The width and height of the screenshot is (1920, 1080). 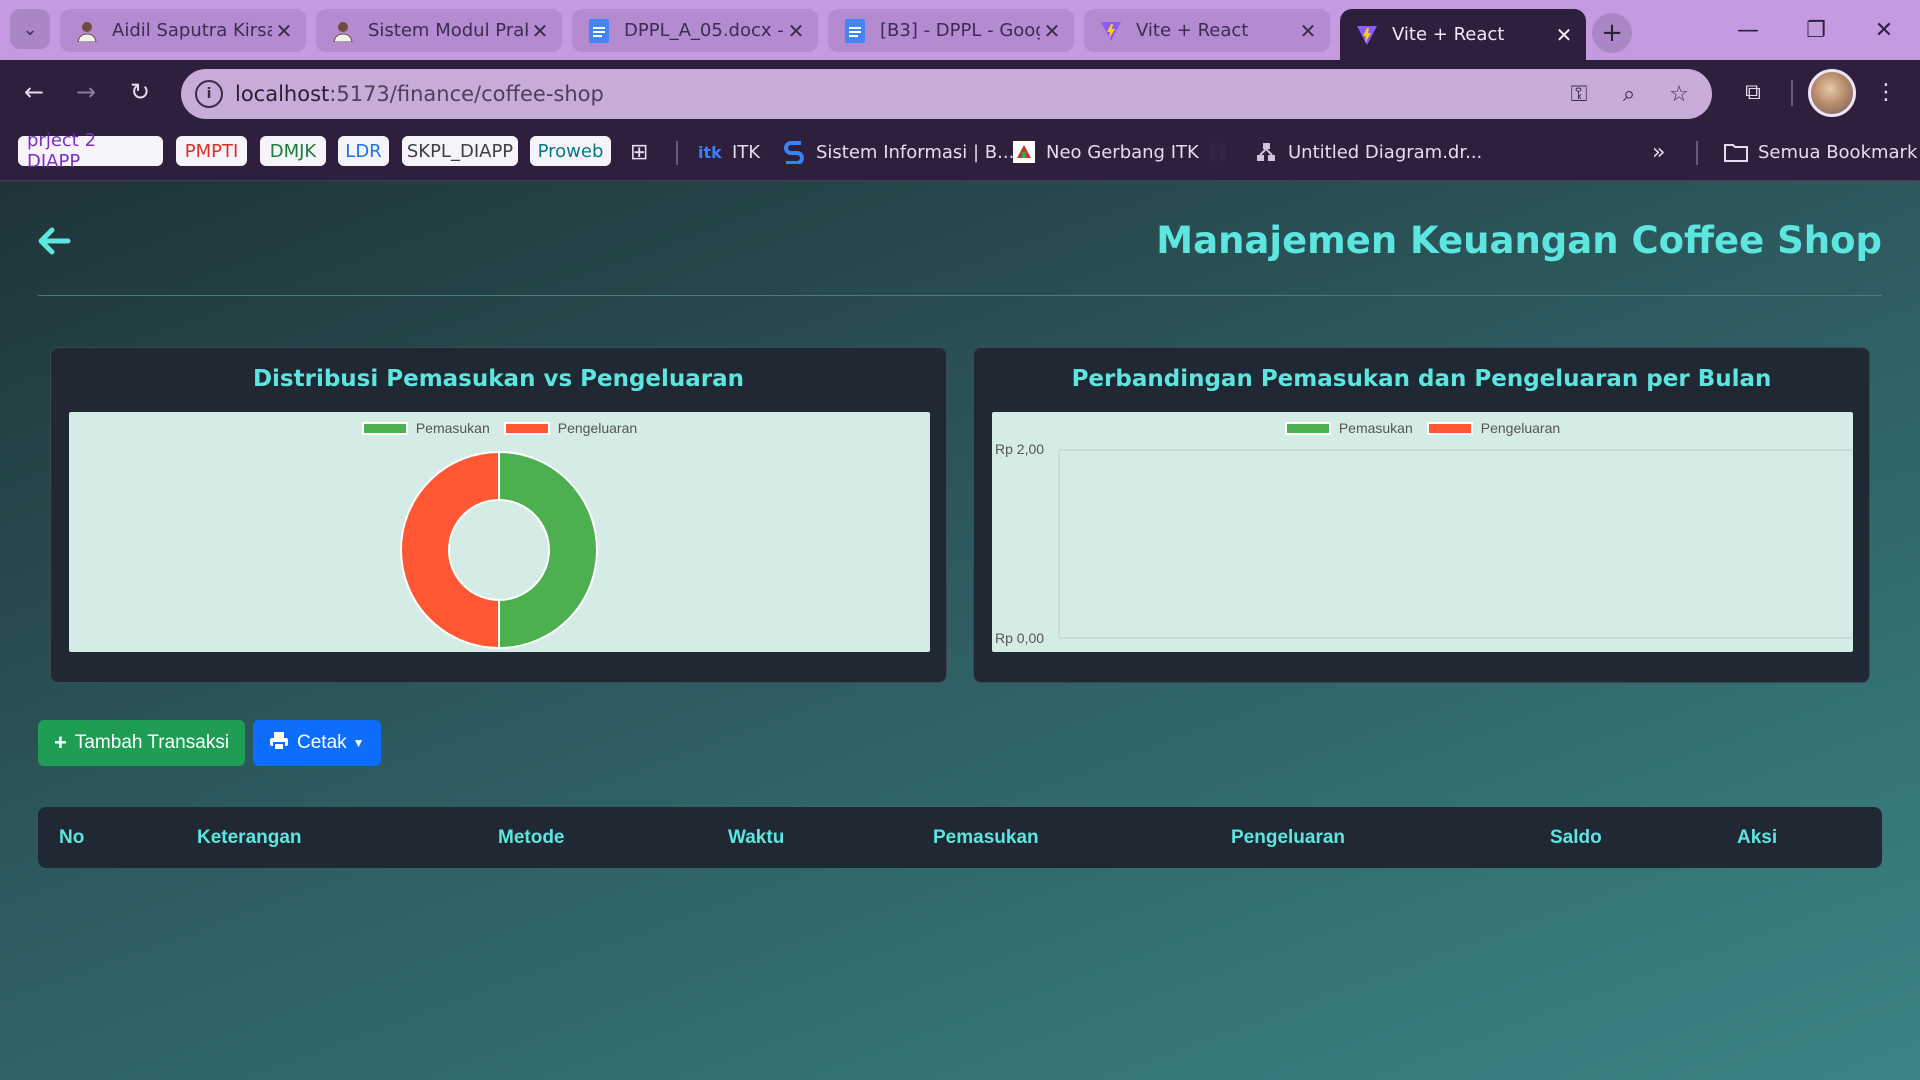 I want to click on tab-title: DPPL_A_05.docx - Google Docs, so click(x=704, y=30).